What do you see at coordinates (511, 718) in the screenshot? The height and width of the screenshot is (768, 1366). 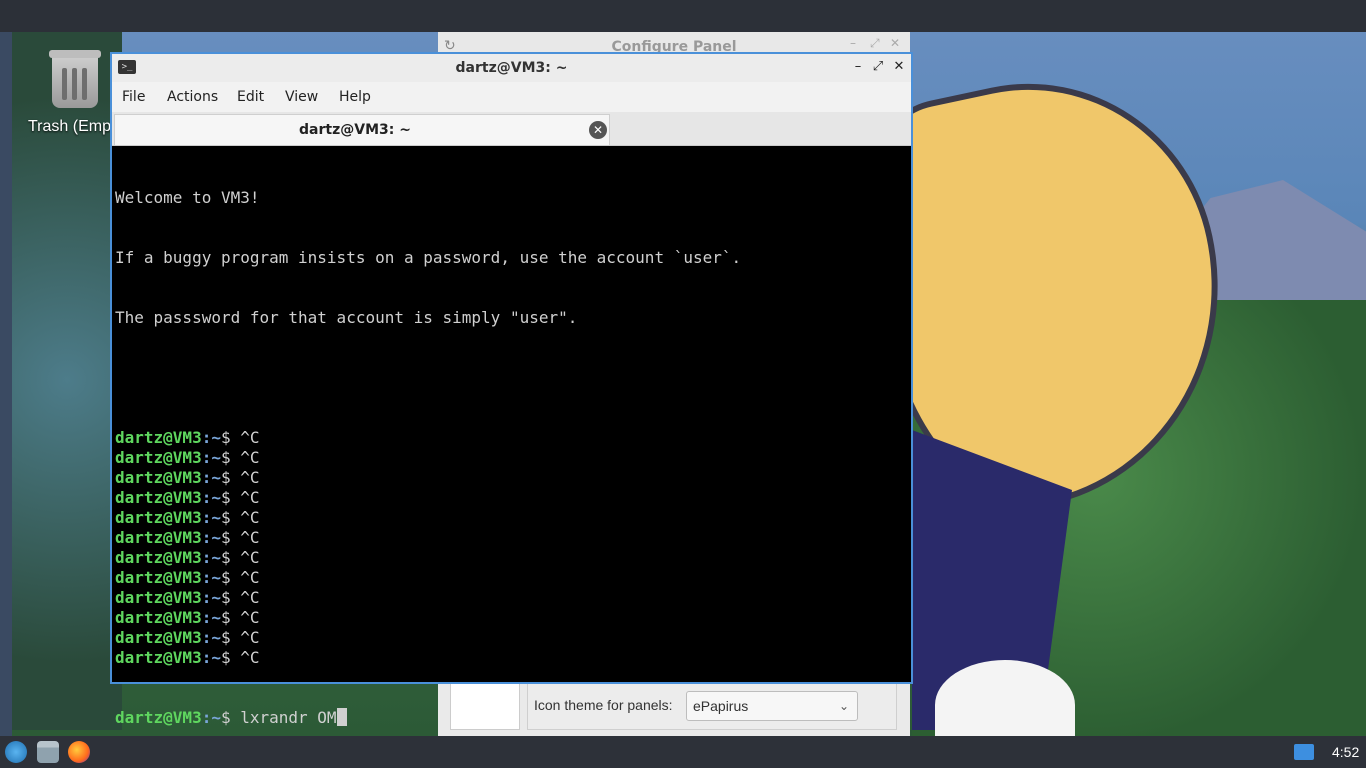 I see `current-prompt-line: dartz@VM3:~$ lxrandr OM` at bounding box center [511, 718].